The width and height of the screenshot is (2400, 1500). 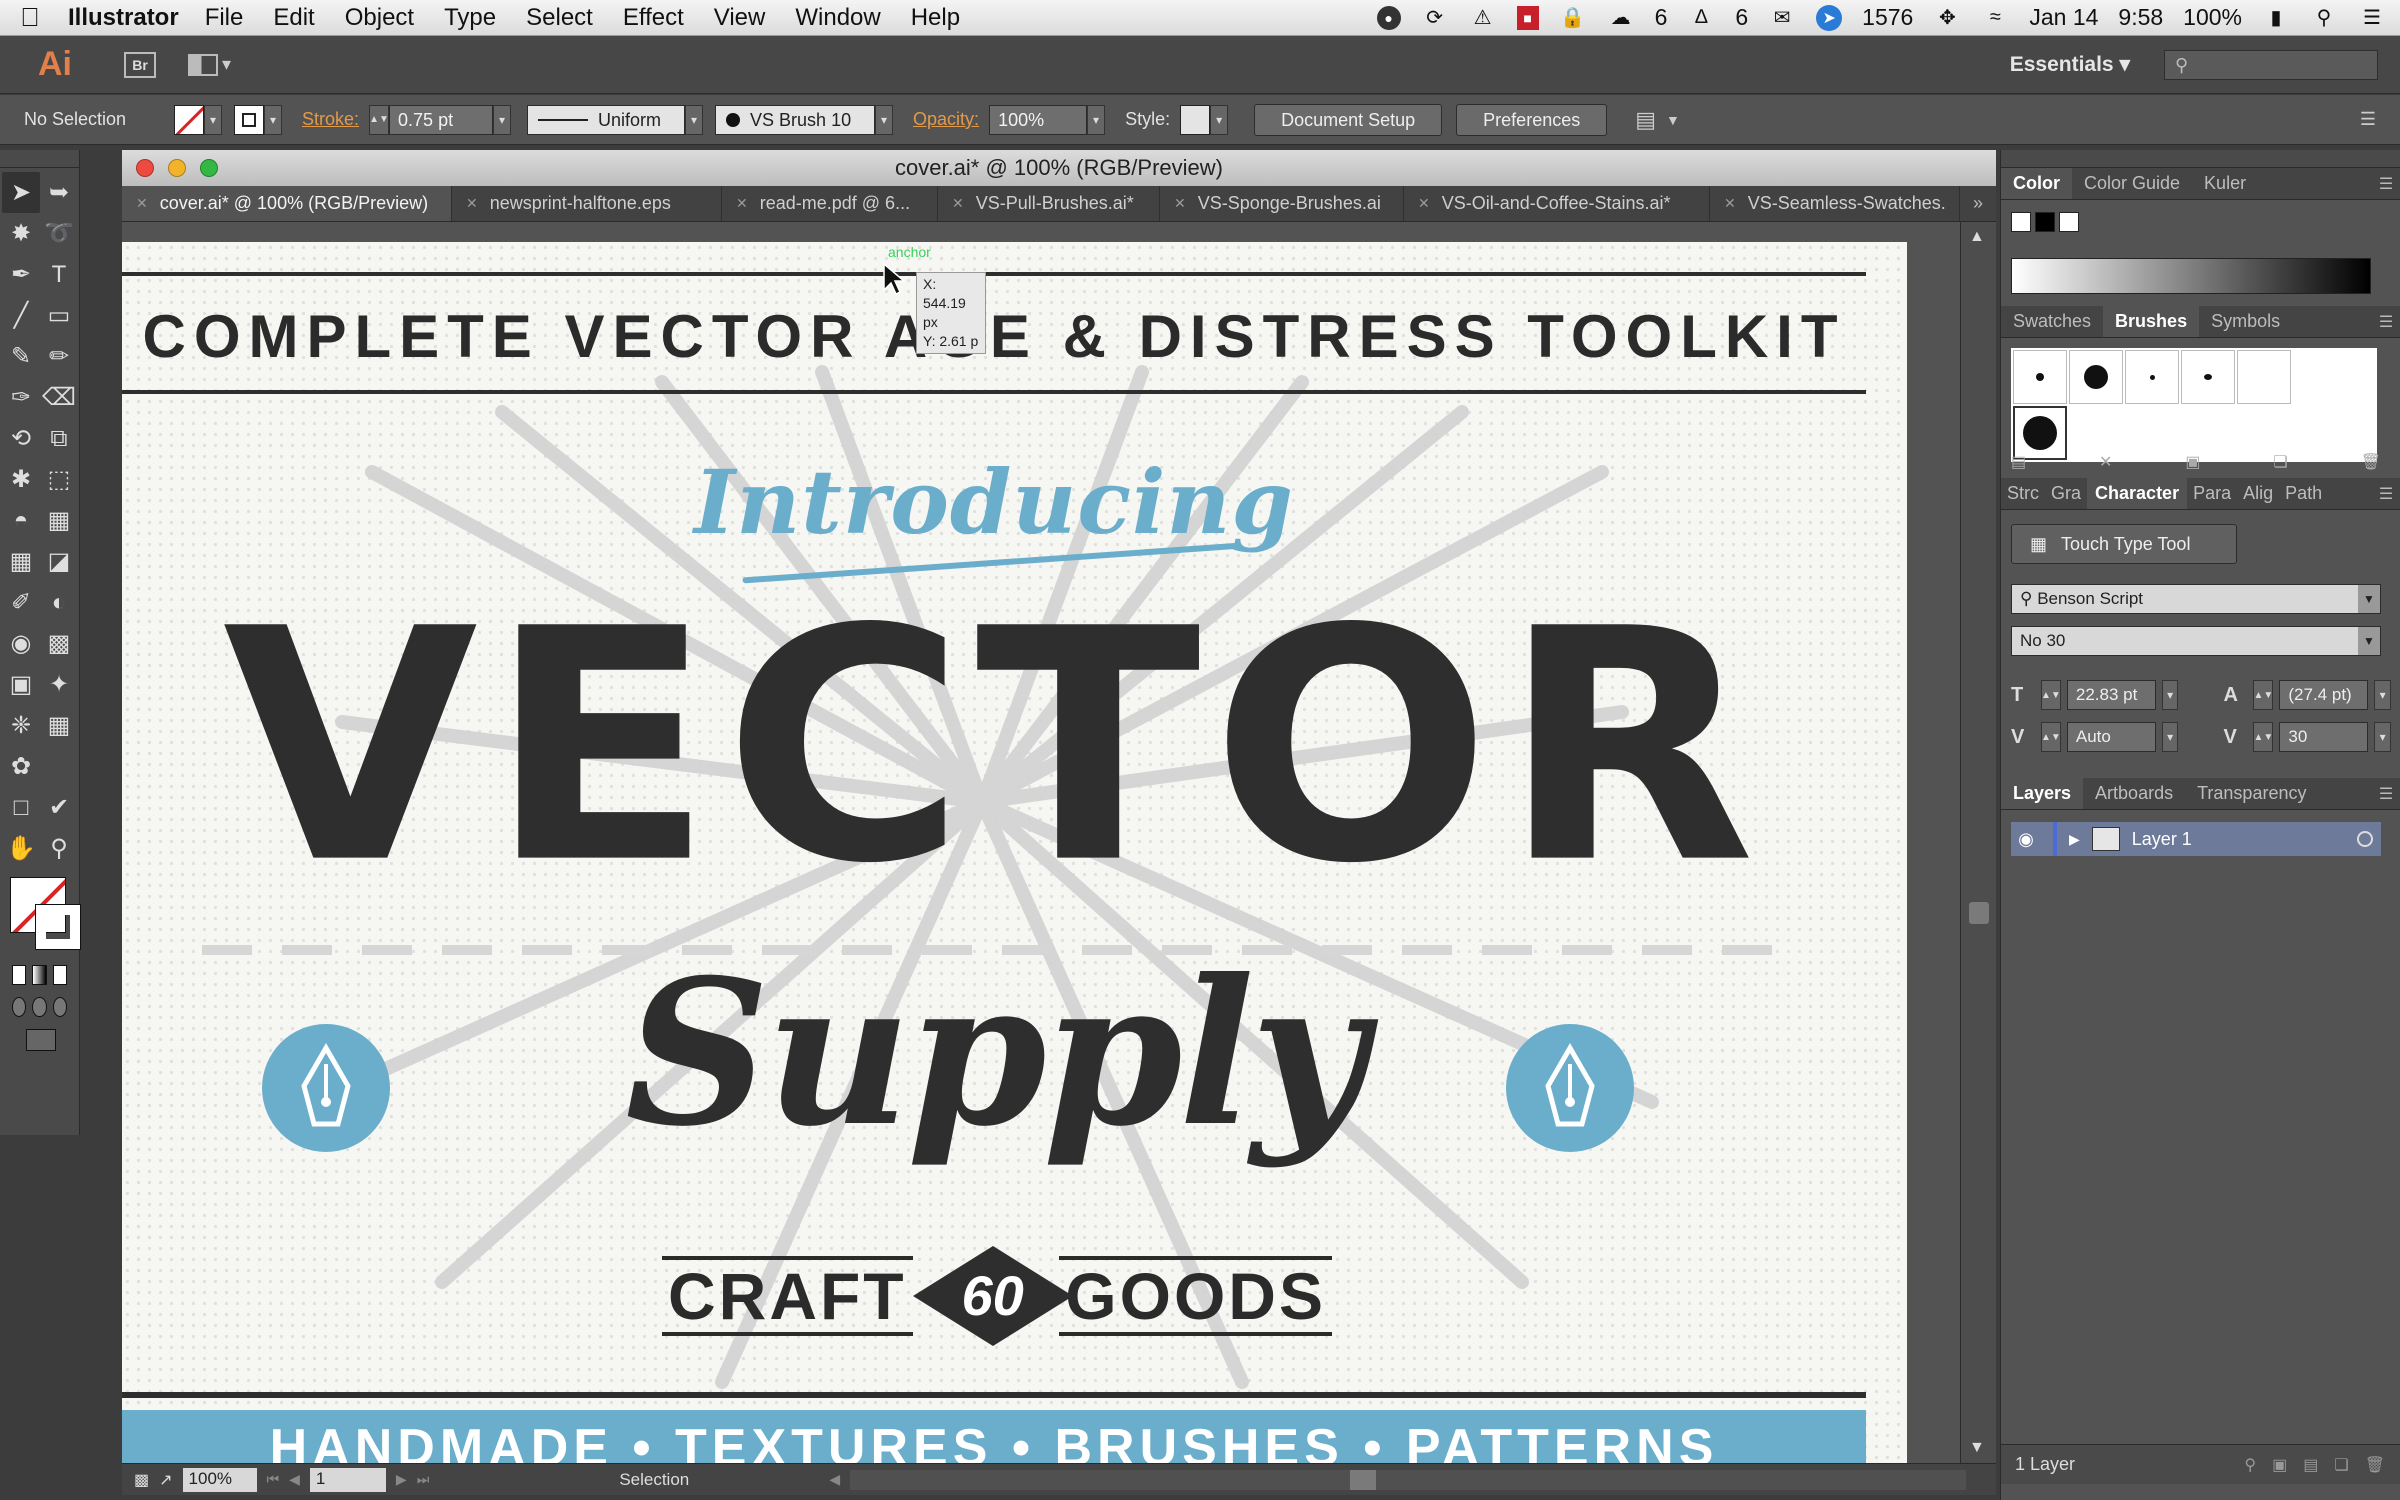 What do you see at coordinates (287, 203) in the screenshot?
I see `document-tab: ✕ cover.ai* @ 100% (RGB/Preview)` at bounding box center [287, 203].